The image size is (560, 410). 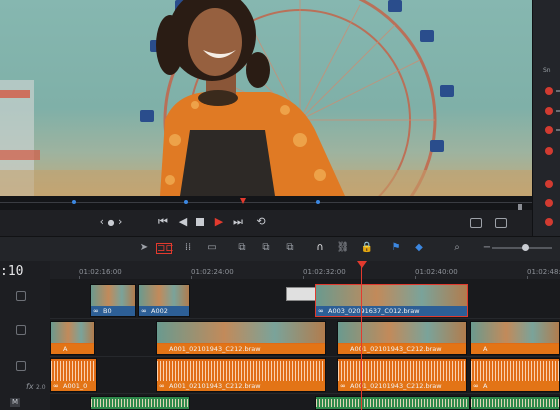 What do you see at coordinates (266, 248) in the screenshot?
I see `overwrite-clip-icon: ⧉` at bounding box center [266, 248].